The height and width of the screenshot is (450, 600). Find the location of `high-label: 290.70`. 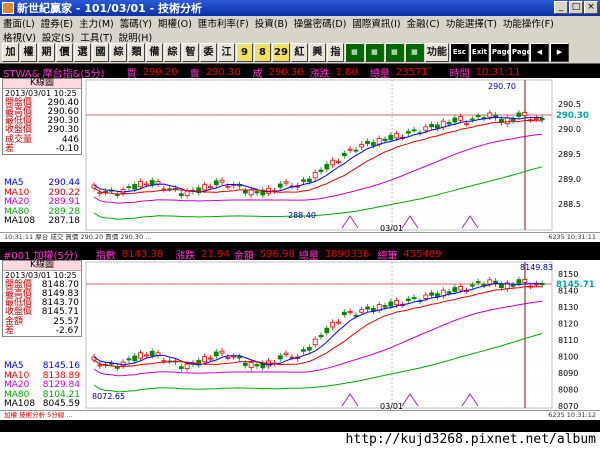

high-label: 290.70 is located at coordinates (502, 86).